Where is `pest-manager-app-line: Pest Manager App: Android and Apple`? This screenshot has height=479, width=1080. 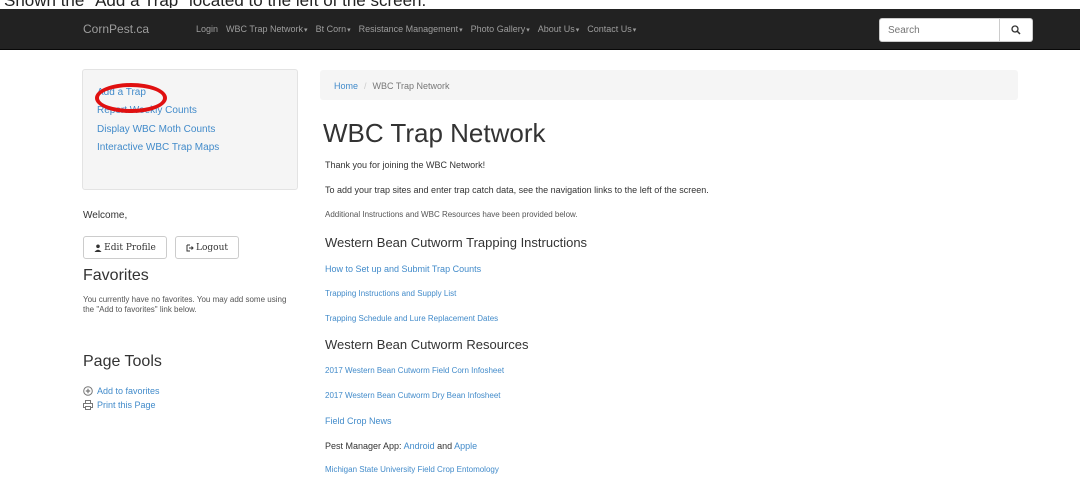 pest-manager-app-line: Pest Manager App: Android and Apple is located at coordinates (401, 446).